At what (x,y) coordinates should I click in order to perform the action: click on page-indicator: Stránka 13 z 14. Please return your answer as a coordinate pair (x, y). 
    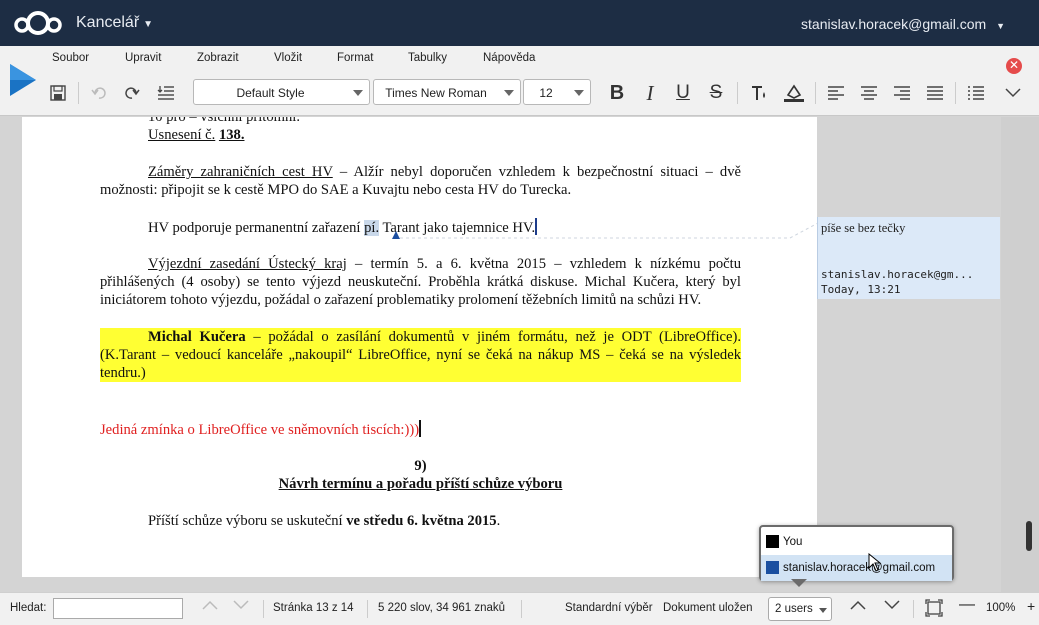
    Looking at the image, I should click on (313, 608).